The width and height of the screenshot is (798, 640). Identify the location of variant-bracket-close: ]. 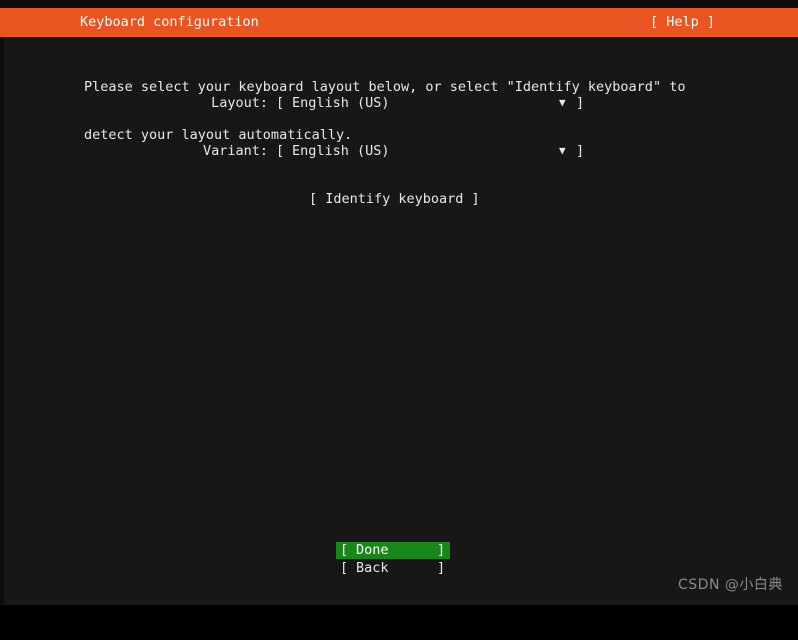
(580, 151).